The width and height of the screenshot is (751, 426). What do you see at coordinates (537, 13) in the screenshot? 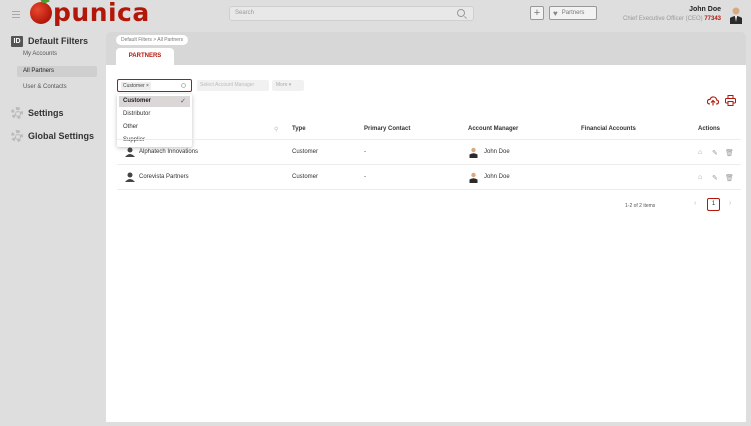
I see `add-button: +` at bounding box center [537, 13].